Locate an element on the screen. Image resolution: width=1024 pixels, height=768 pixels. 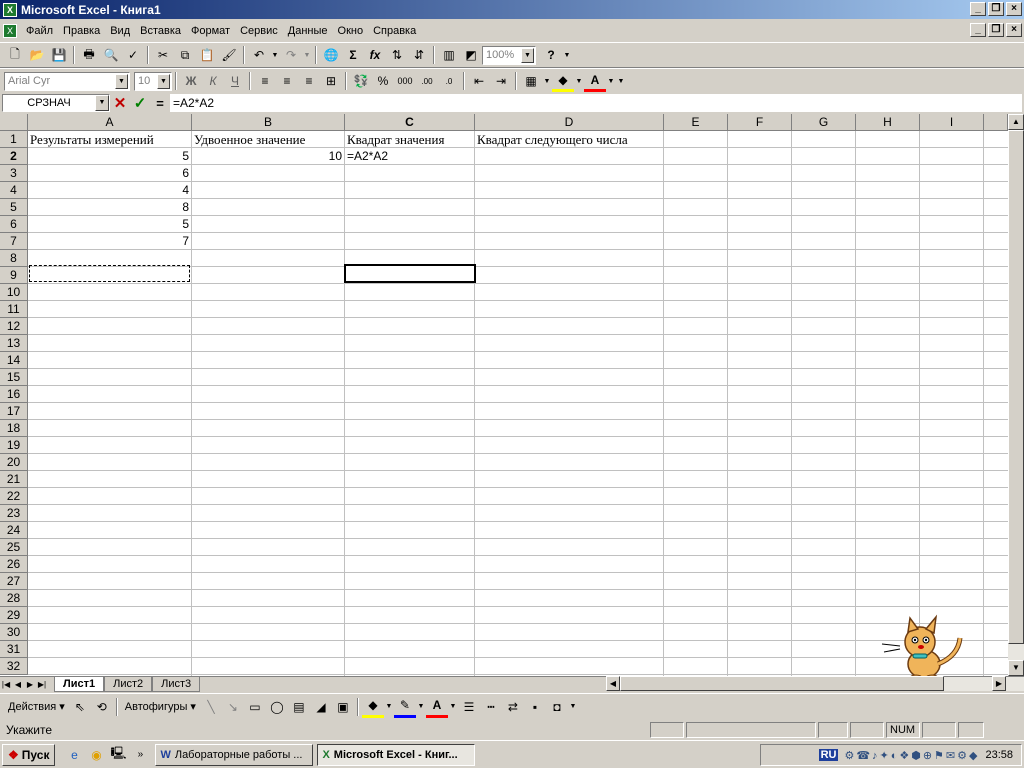
underline-button: Ч is located at coordinates (235, 81).